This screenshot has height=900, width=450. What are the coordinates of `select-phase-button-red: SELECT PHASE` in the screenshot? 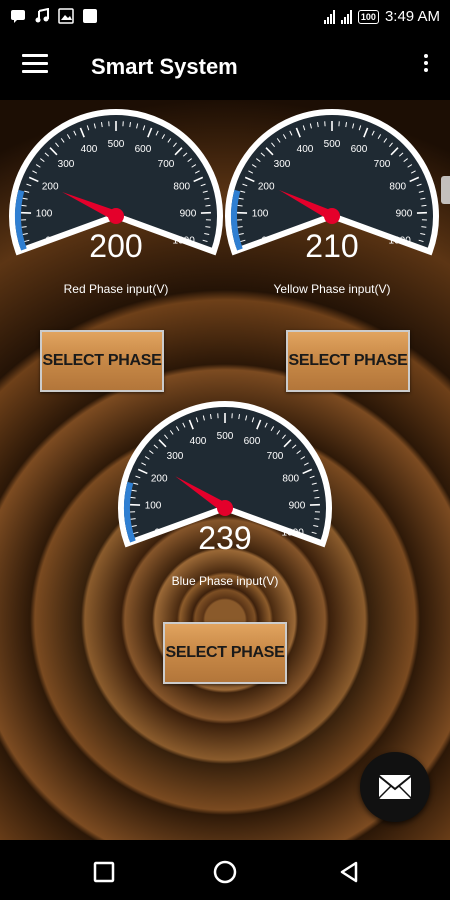 It's located at (102, 361).